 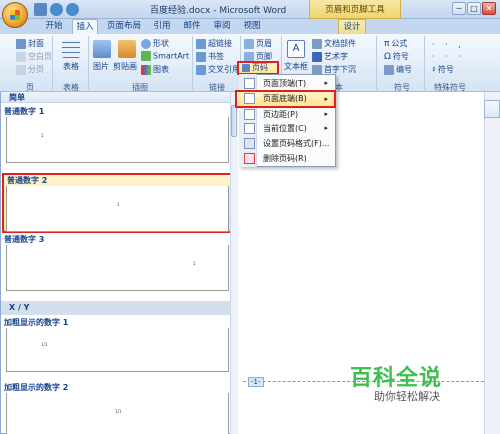 What do you see at coordinates (117, 268) in the screenshot?
I see `gallery-item-plain-3: 1` at bounding box center [117, 268].